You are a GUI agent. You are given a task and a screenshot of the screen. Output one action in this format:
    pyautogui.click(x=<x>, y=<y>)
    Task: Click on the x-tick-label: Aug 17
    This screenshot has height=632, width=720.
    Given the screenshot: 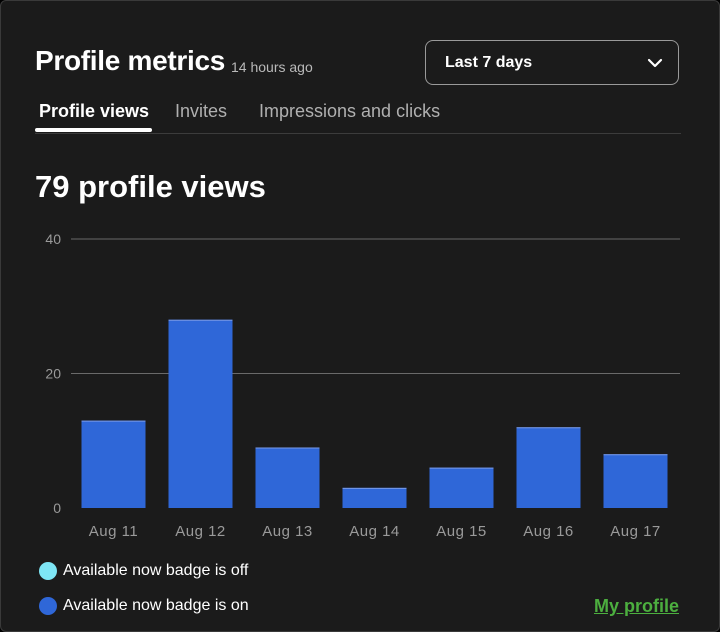 What is the action you would take?
    pyautogui.click(x=635, y=531)
    